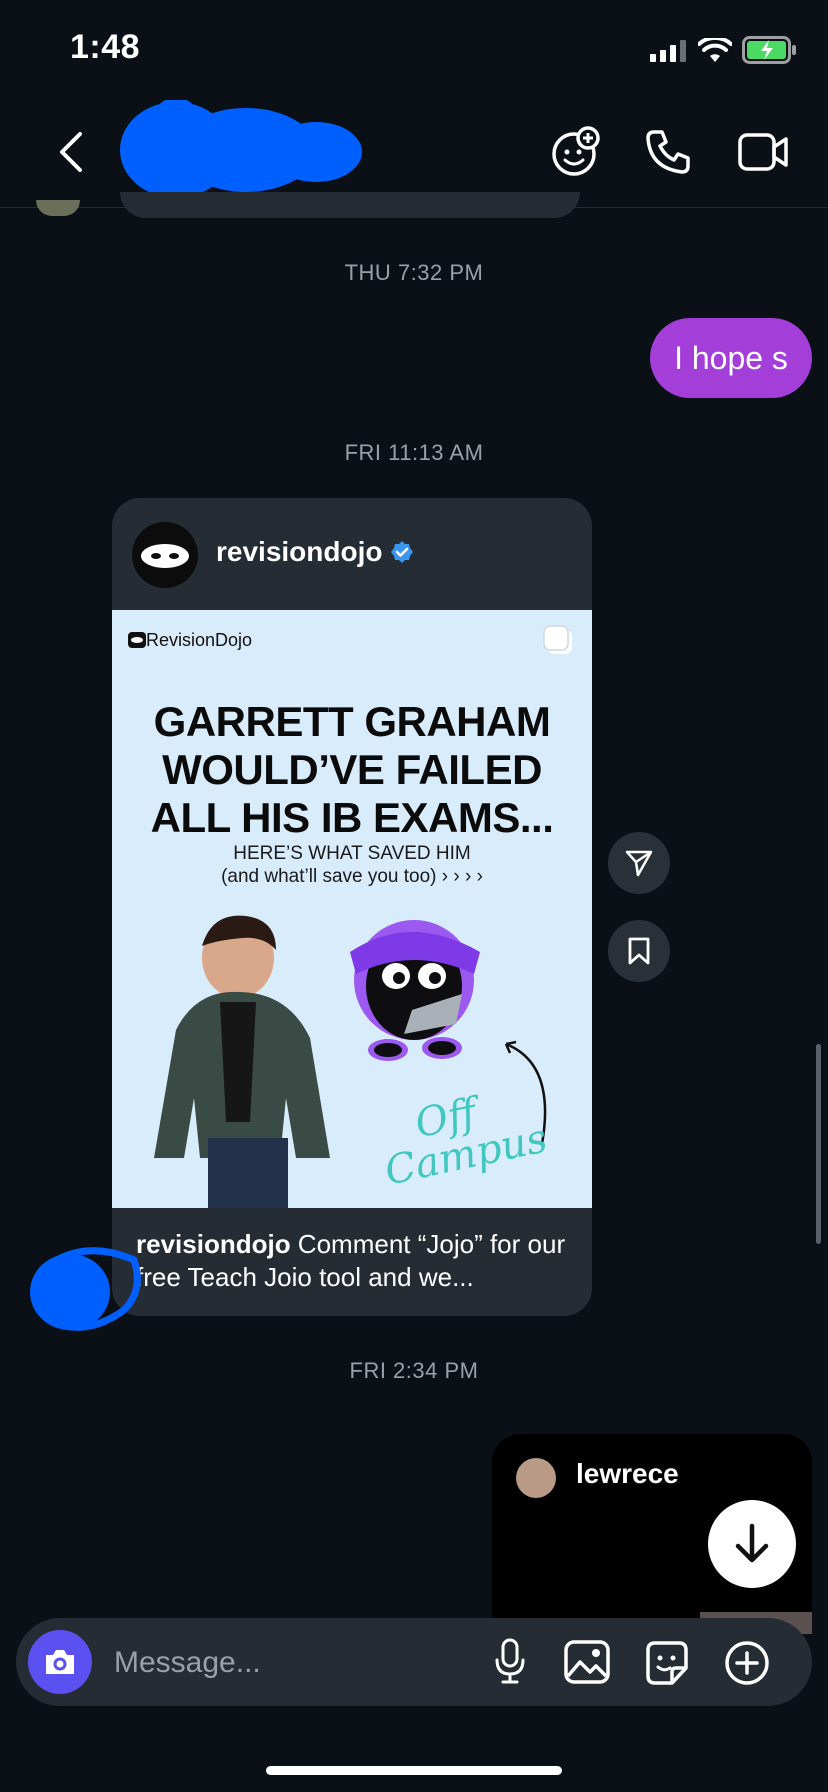 This screenshot has width=828, height=1792. I want to click on timestamp: FRI 11:13 AM, so click(414, 452).